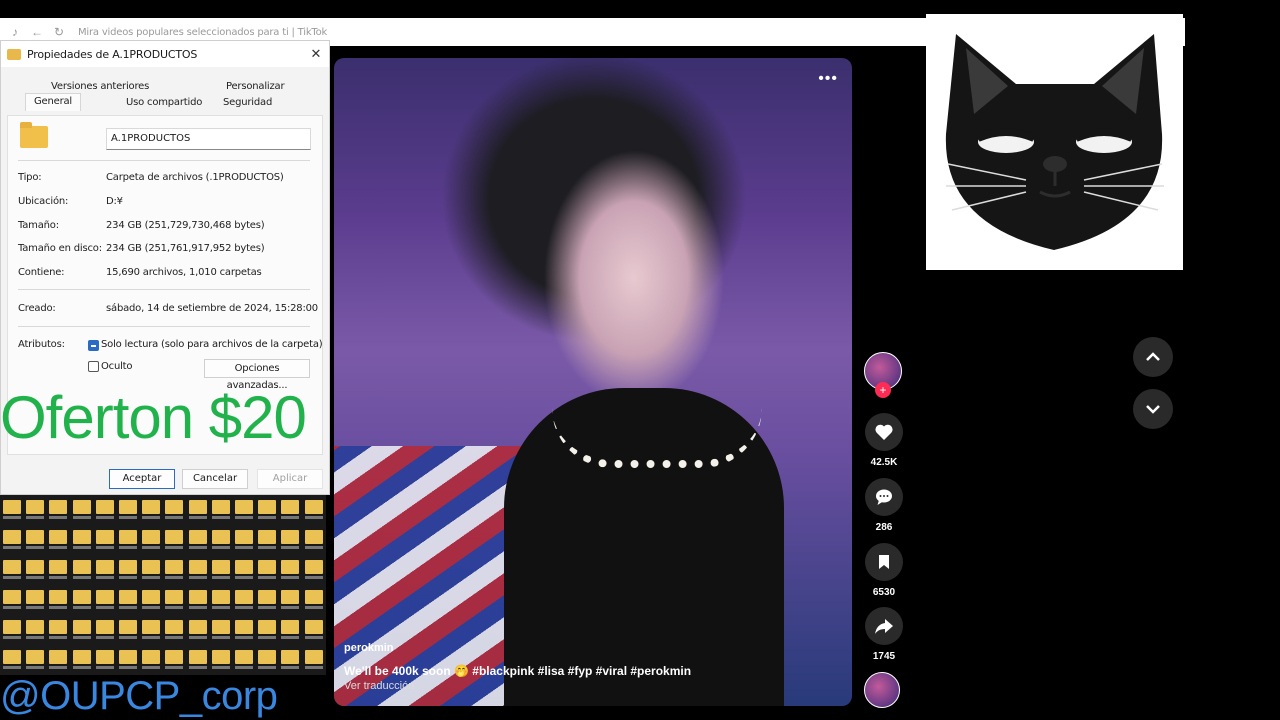  Describe the element at coordinates (828, 79) in the screenshot. I see `more-options-icon: •••` at that location.